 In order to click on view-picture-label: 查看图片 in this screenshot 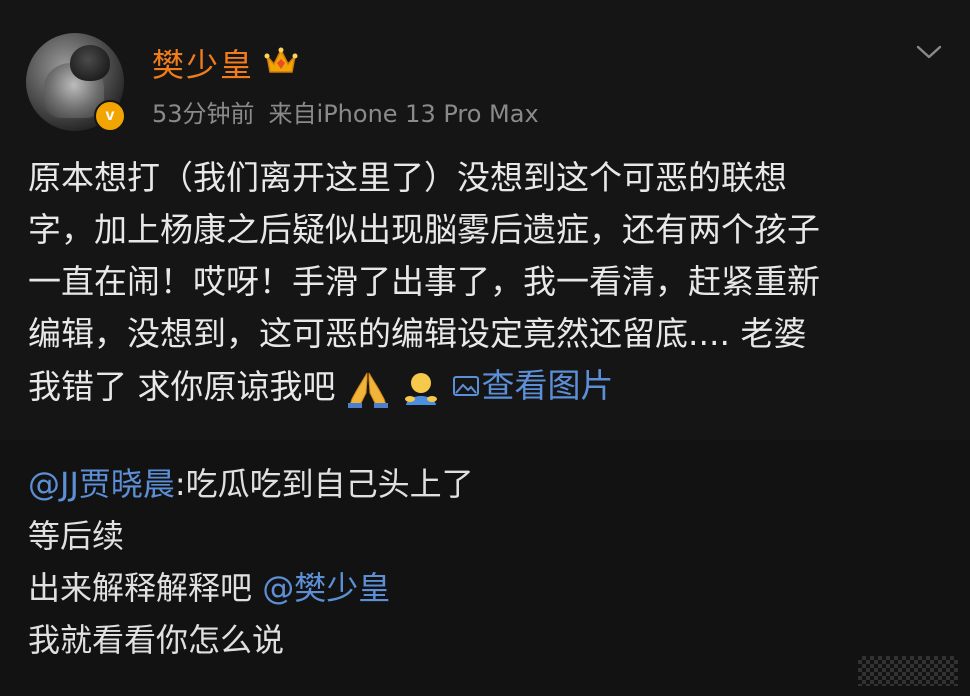, I will do `click(547, 385)`.